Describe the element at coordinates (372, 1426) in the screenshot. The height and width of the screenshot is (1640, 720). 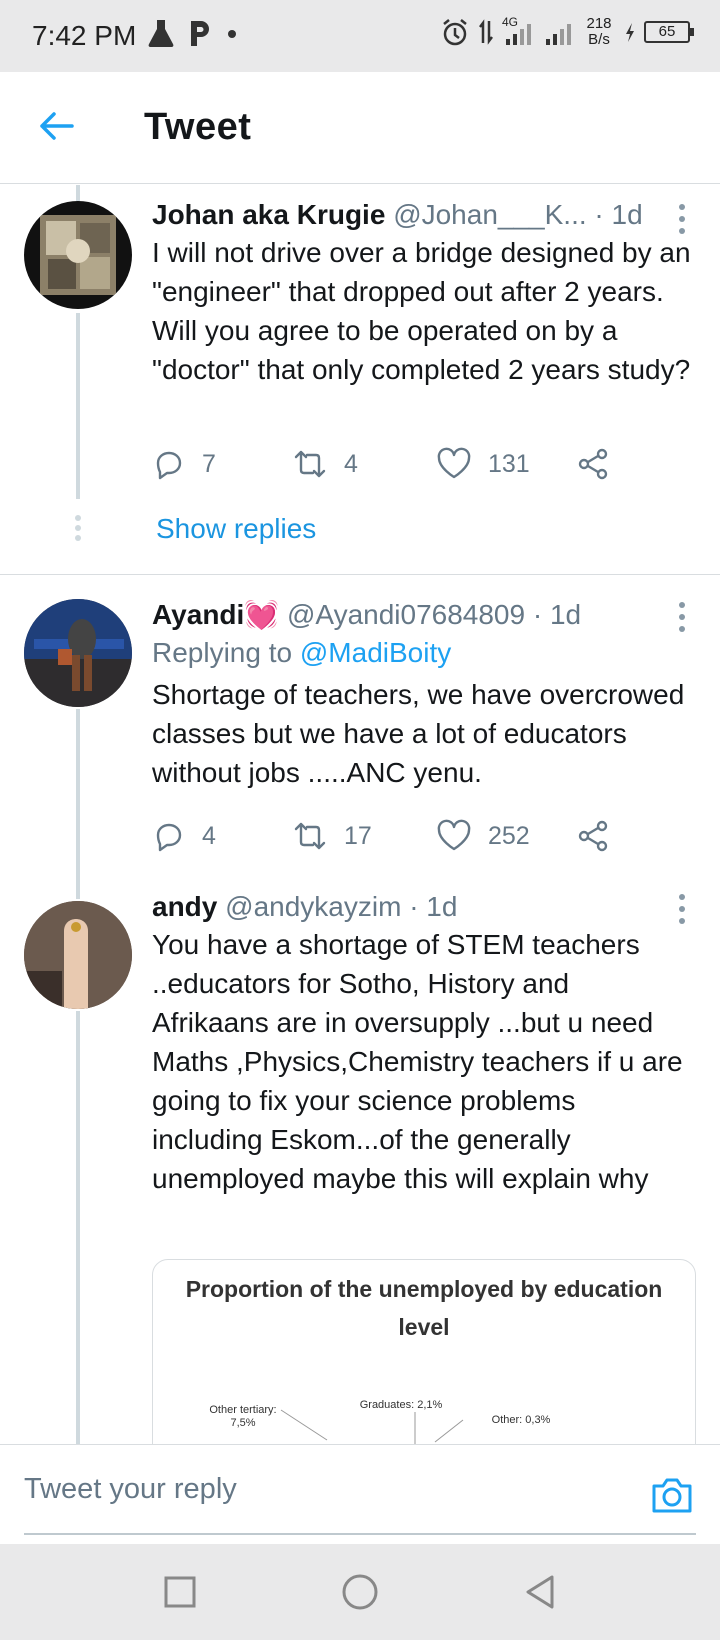
I see `pie-leader-lines` at that location.